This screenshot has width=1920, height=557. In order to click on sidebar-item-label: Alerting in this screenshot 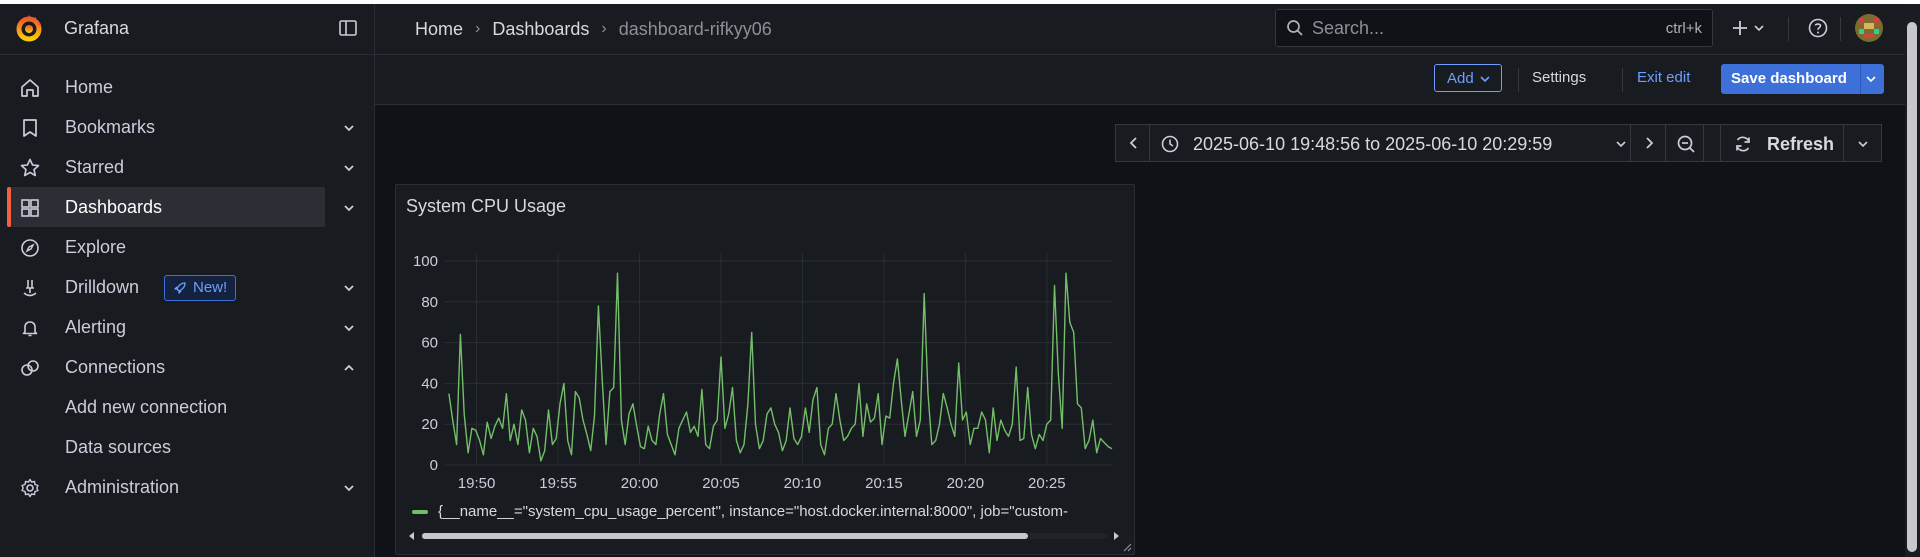, I will do `click(96, 327)`.